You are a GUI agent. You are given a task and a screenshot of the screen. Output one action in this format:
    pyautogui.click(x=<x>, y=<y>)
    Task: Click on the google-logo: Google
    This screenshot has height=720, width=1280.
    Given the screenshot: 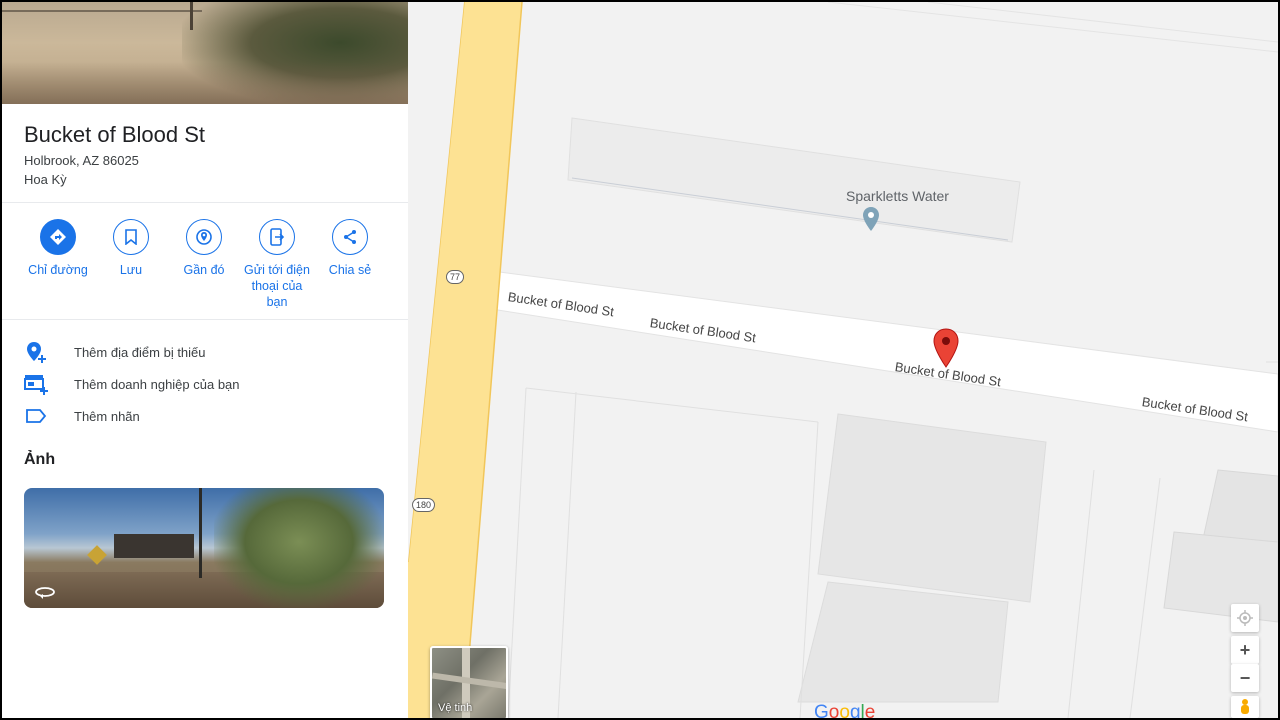 What is the action you would take?
    pyautogui.click(x=845, y=710)
    